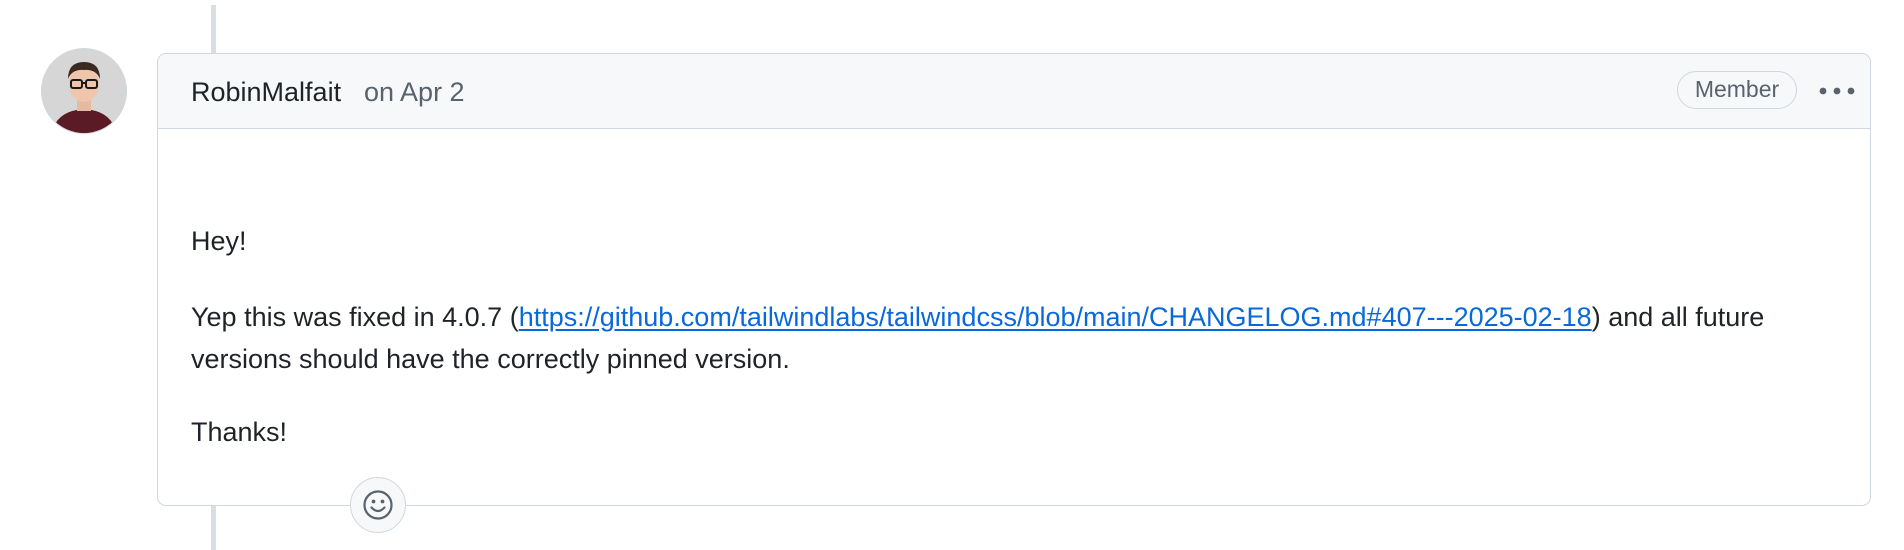 This screenshot has width=1904, height=550. I want to click on more-actions-button, so click(1837, 91).